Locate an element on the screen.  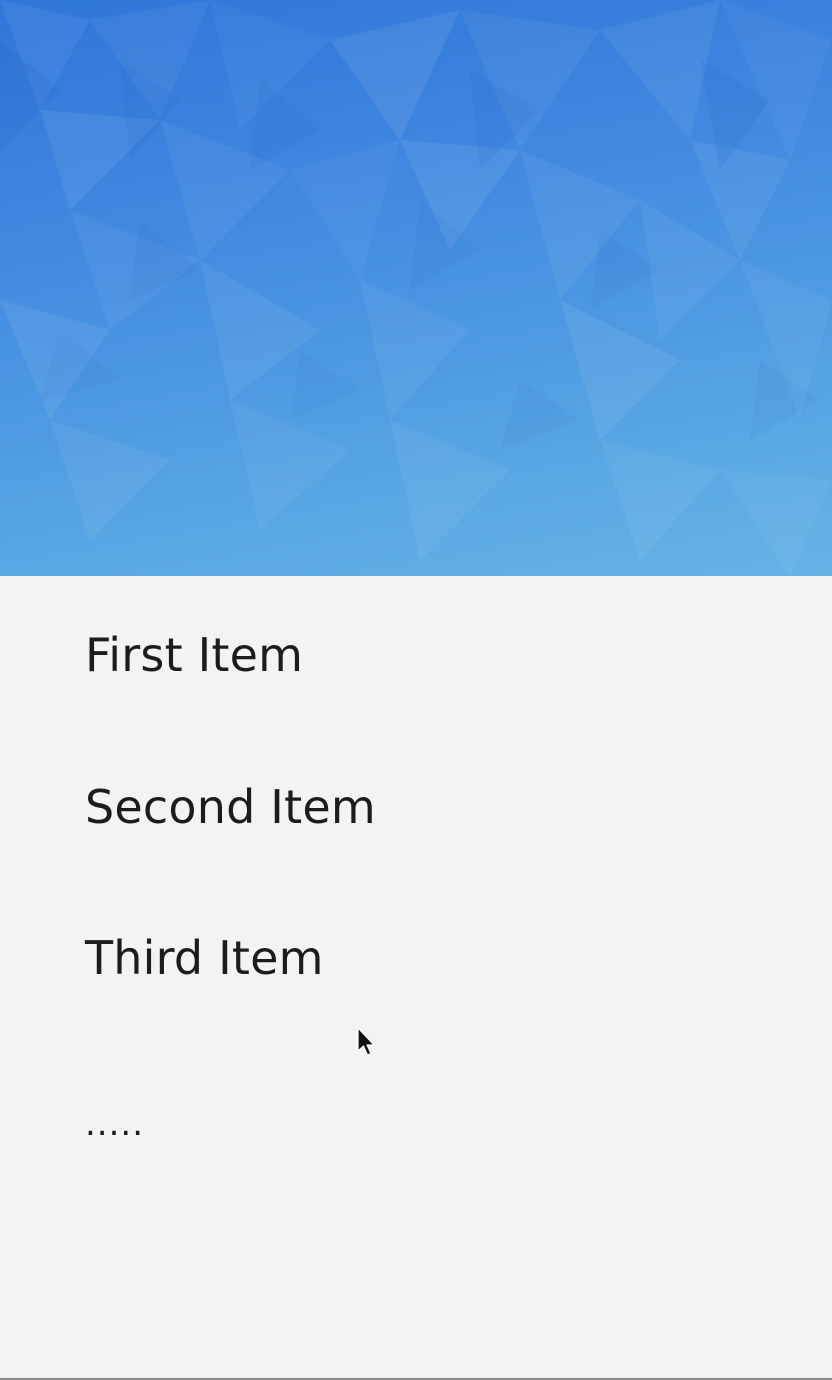
menu-item-third: Third Item is located at coordinates (204, 958).